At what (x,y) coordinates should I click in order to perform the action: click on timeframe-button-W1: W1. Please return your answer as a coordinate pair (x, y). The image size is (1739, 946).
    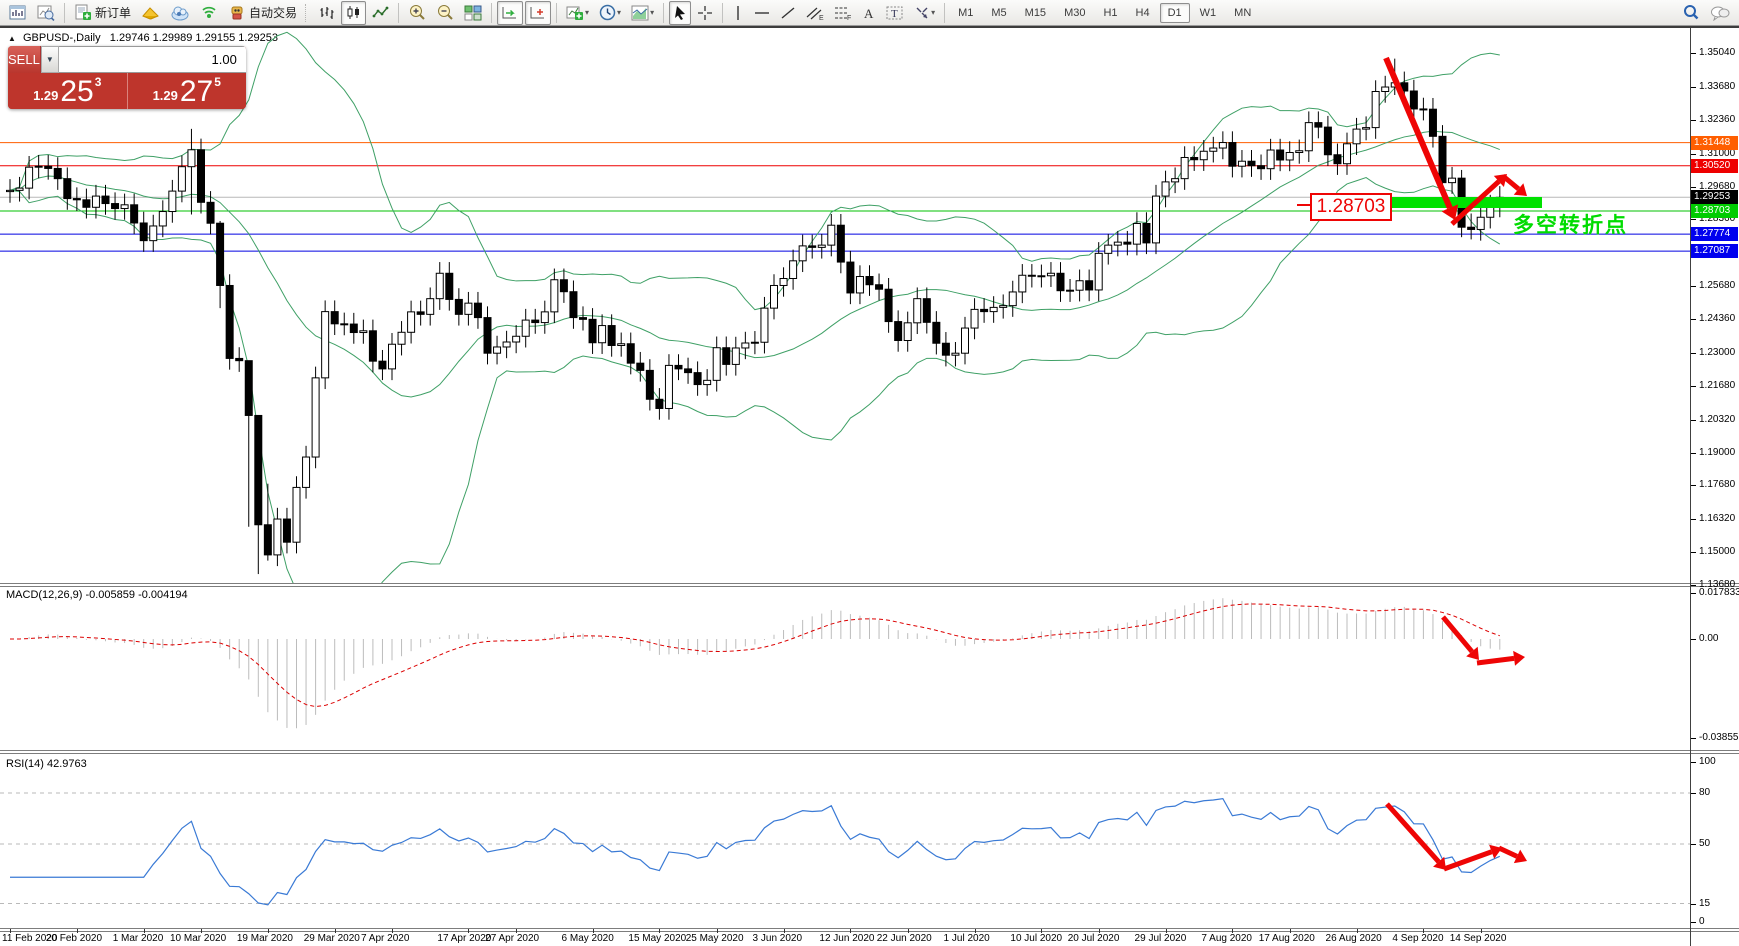
    Looking at the image, I should click on (1208, 13).